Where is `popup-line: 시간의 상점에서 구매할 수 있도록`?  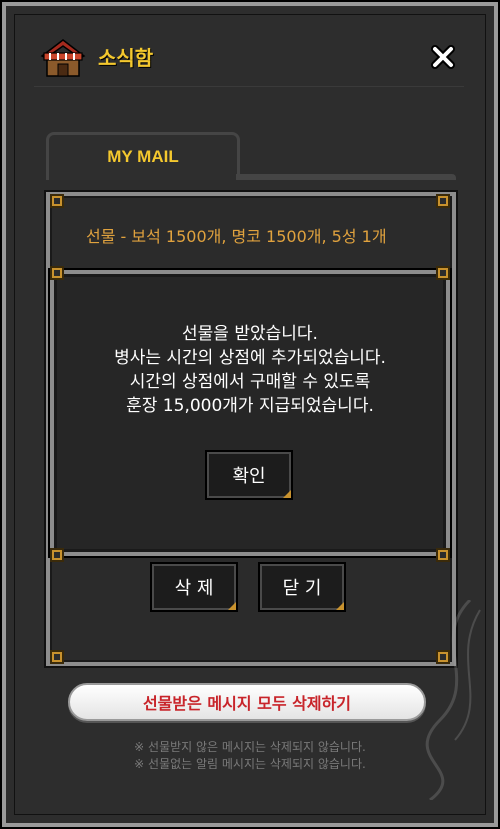
popup-line: 시간의 상점에서 구매할 수 있도록 is located at coordinates (250, 382).